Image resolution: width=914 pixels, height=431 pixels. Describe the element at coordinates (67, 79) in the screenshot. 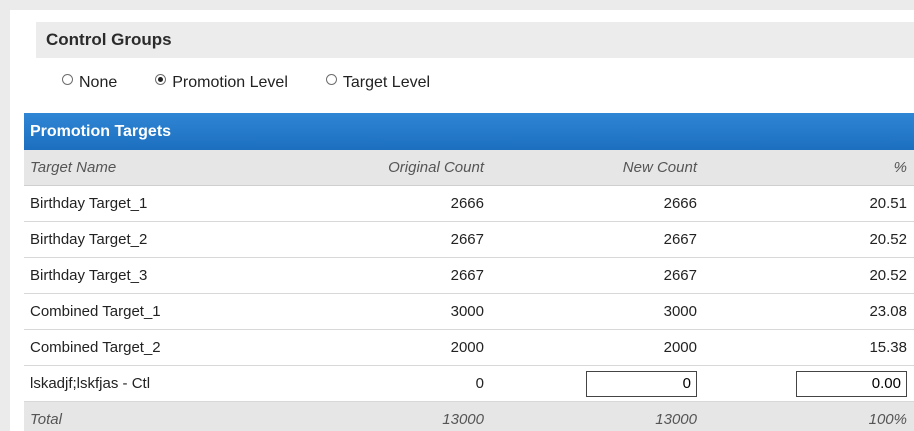

I see `radio-button-none` at that location.